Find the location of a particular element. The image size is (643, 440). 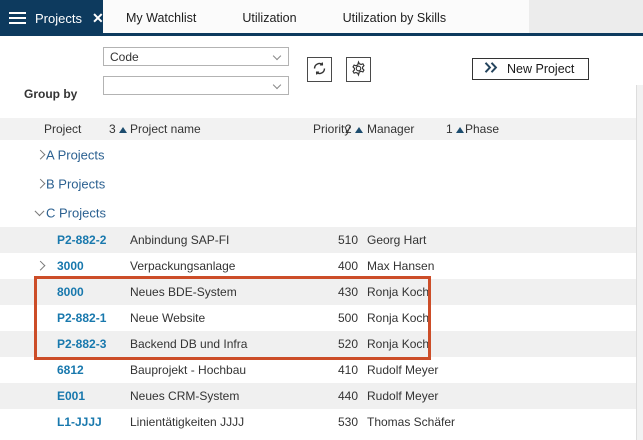

tab-projects-active: Projects ✕ is located at coordinates (52, 18).